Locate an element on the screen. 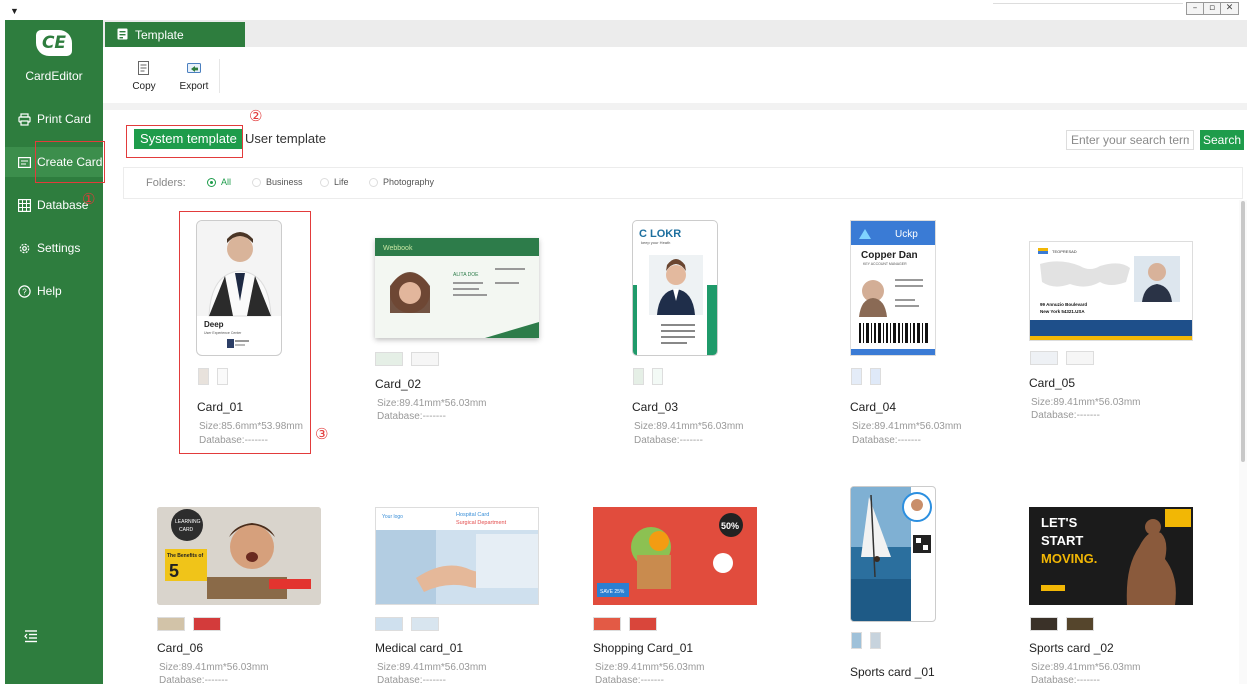 The width and height of the screenshot is (1247, 684). user-template-tab: User template is located at coordinates (285, 139).